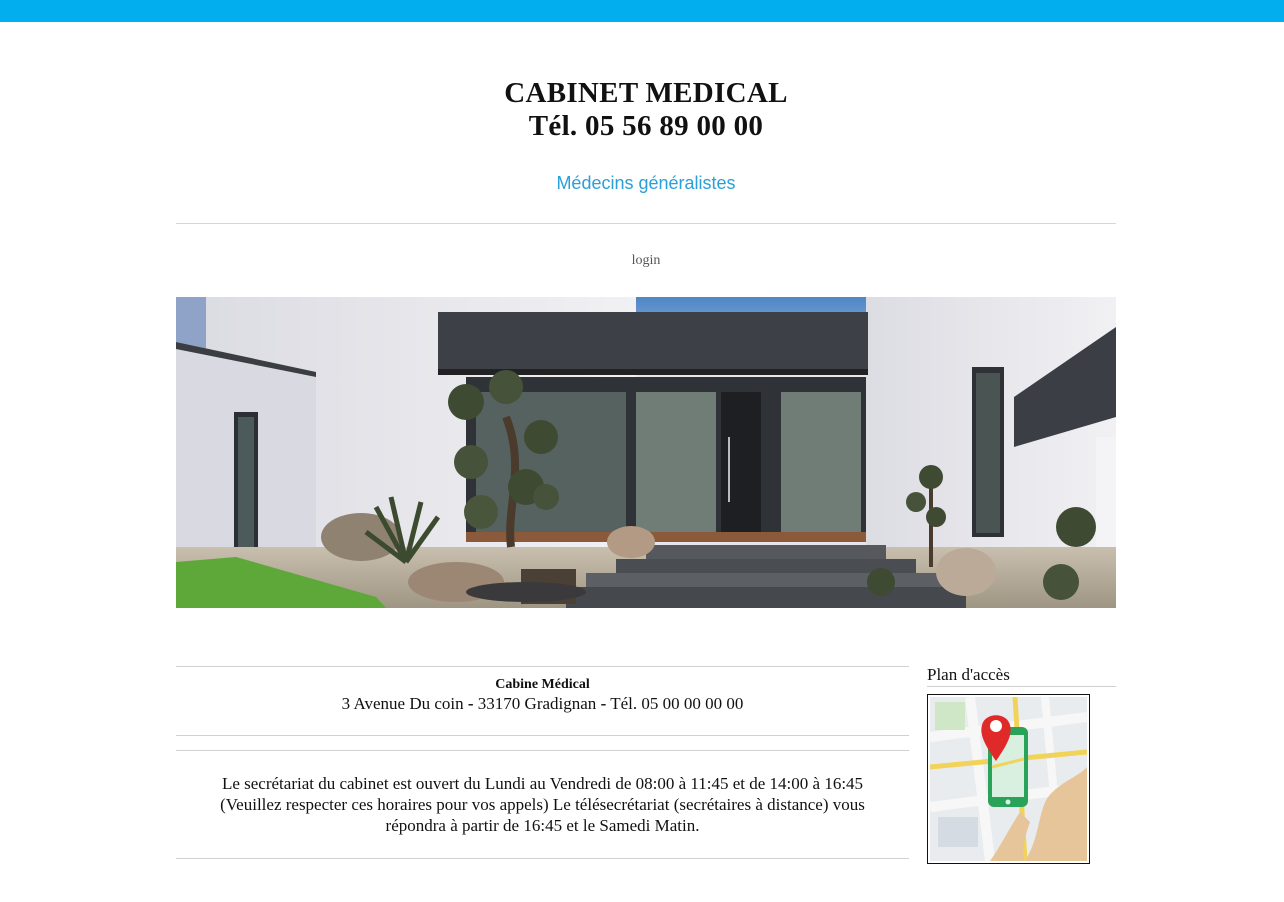 This screenshot has height=902, width=1284. What do you see at coordinates (537, 703) in the screenshot?
I see `address-city: 33170 Gradignan` at bounding box center [537, 703].